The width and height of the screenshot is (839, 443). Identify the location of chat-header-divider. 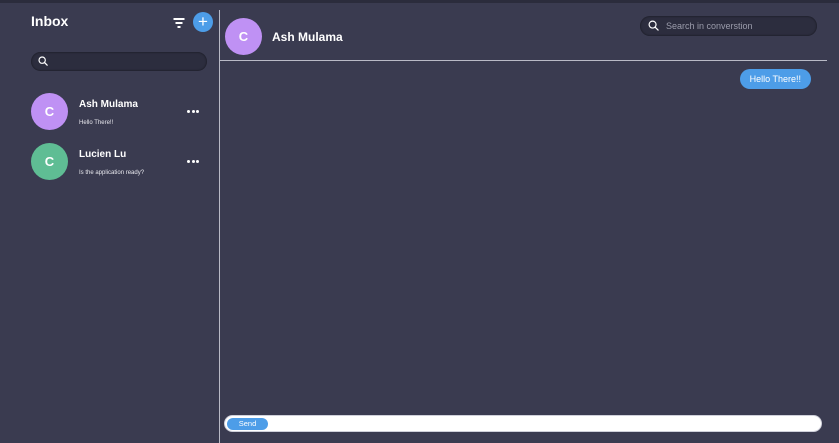
(523, 60).